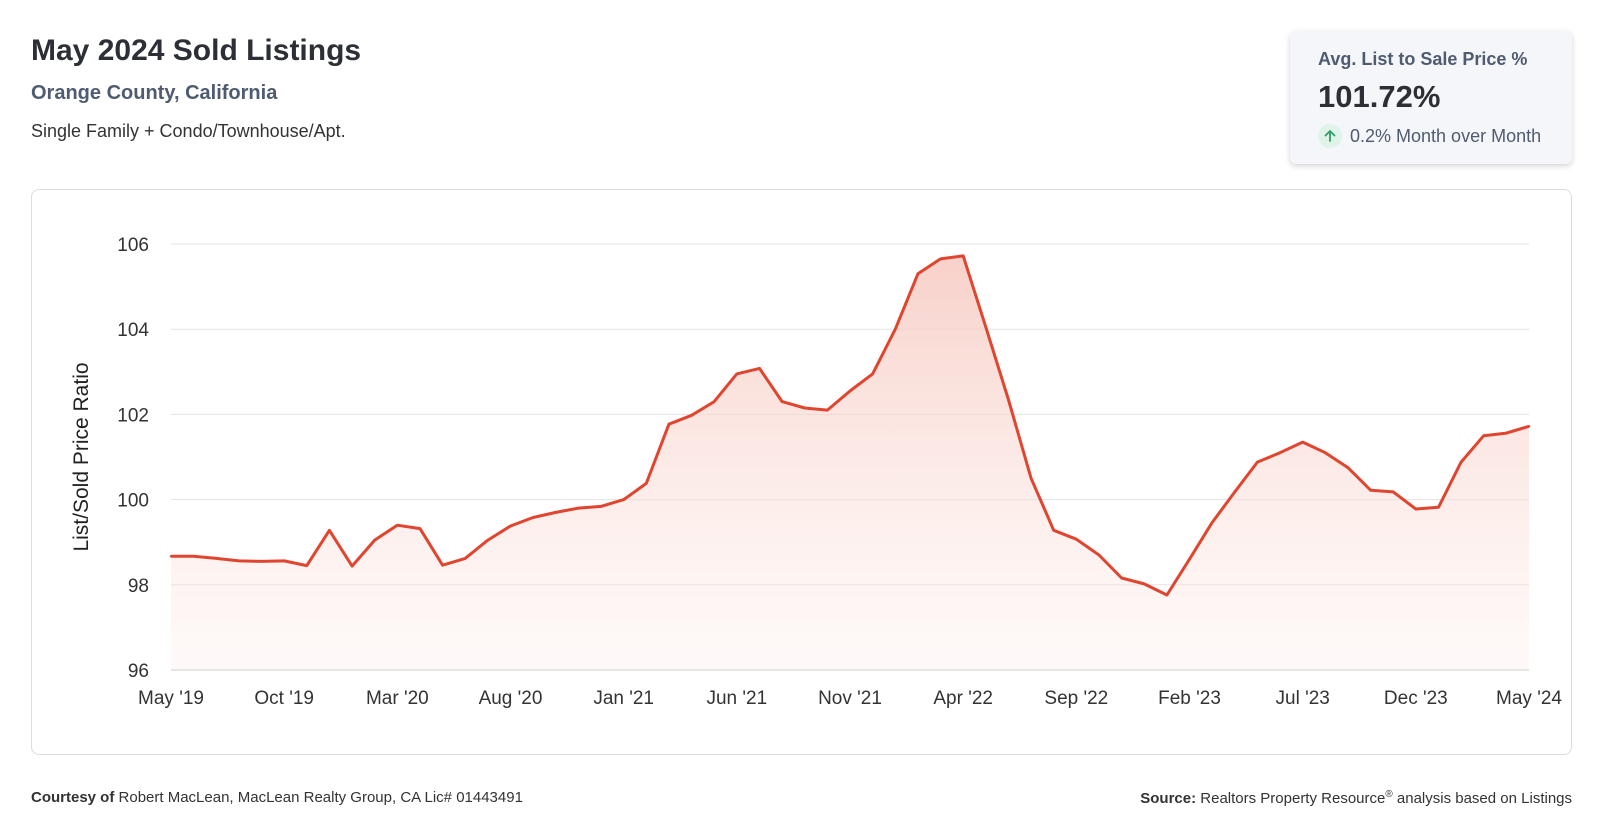 The height and width of the screenshot is (840, 1600). I want to click on source-text: Realtors Property Resource, so click(1293, 798).